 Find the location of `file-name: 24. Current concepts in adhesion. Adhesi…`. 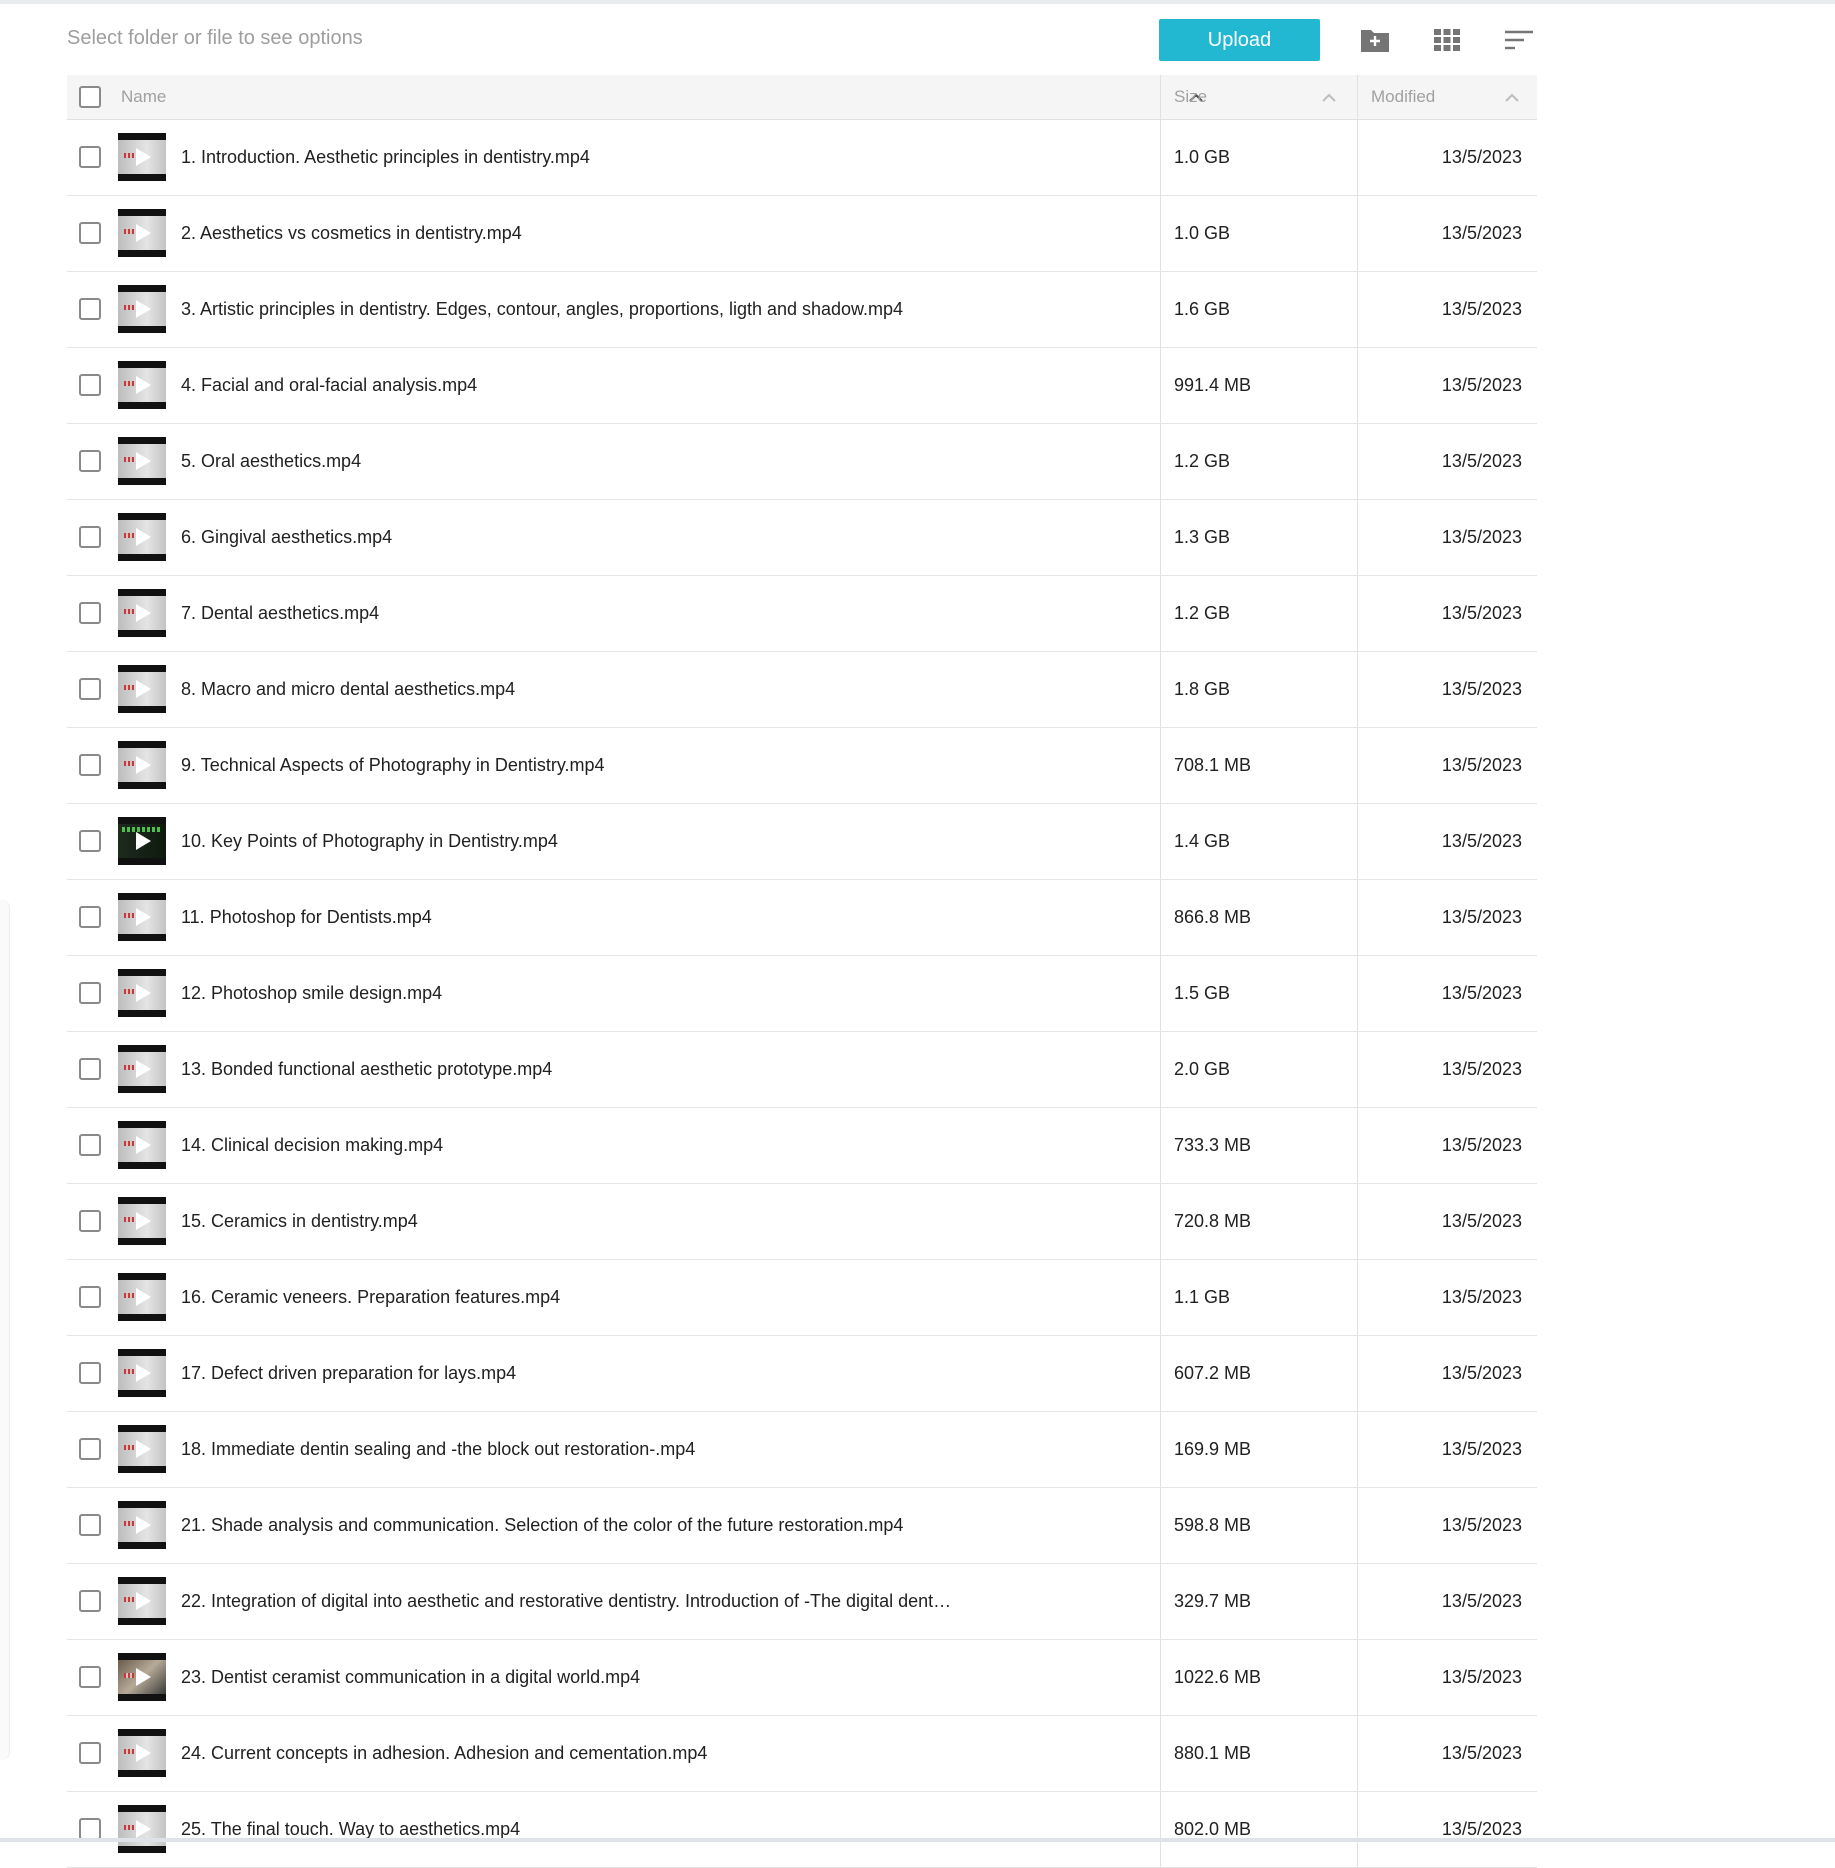

file-name: 24. Current concepts in adhesion. Adhesi… is located at coordinates (444, 1753).